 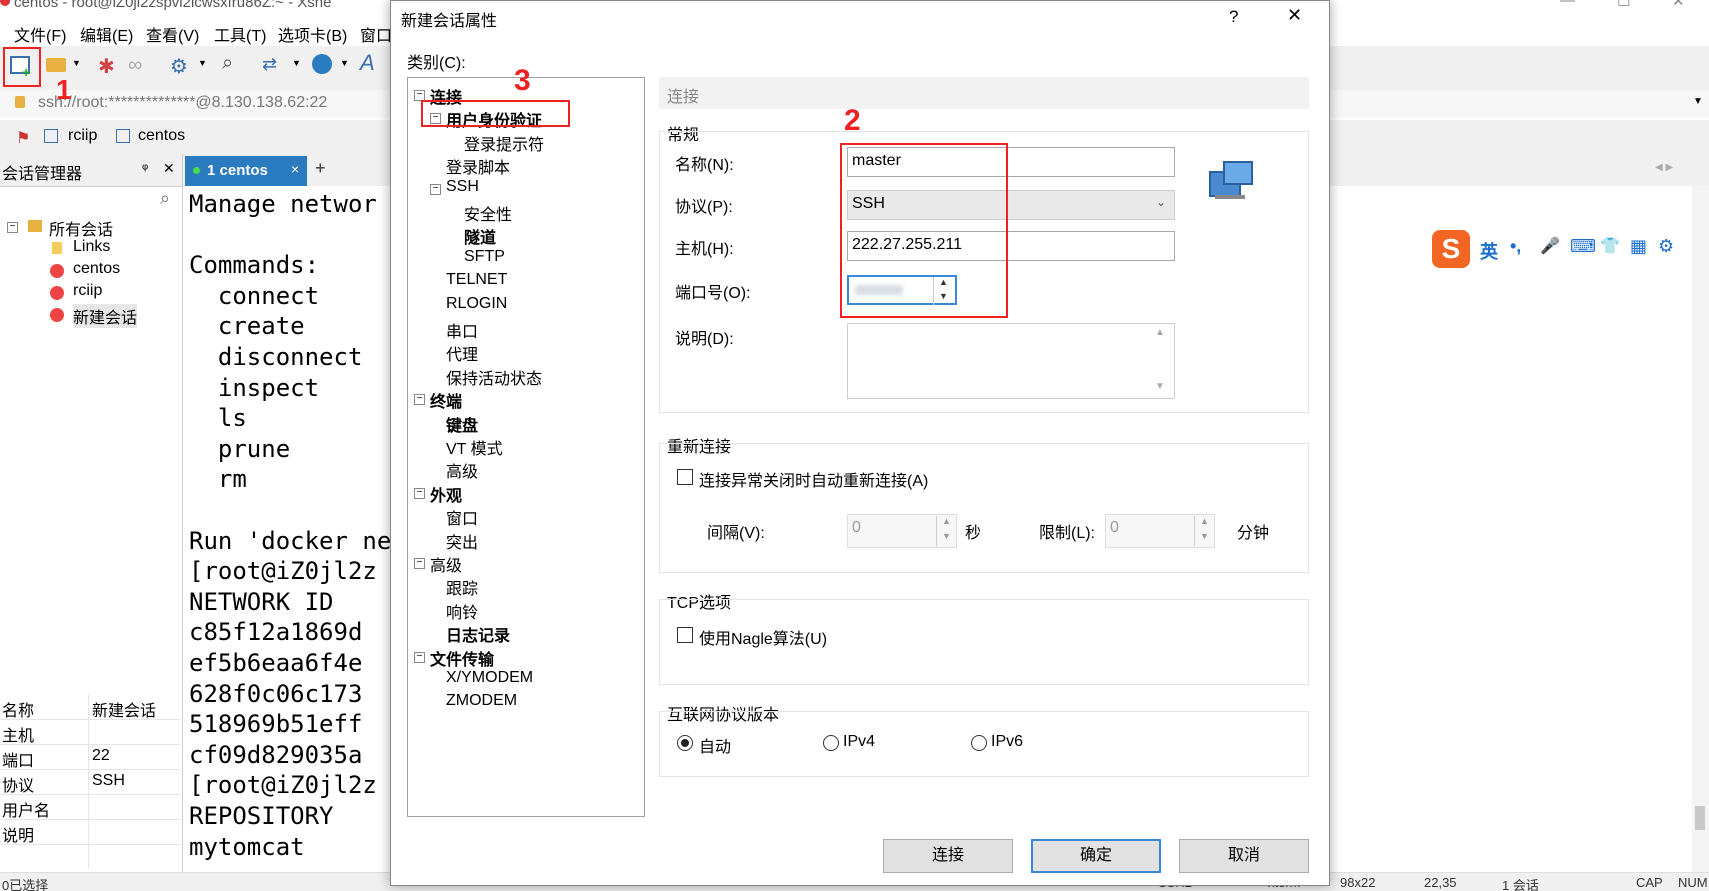 I want to click on punctuation-icon: •,, so click(x=1515, y=246).